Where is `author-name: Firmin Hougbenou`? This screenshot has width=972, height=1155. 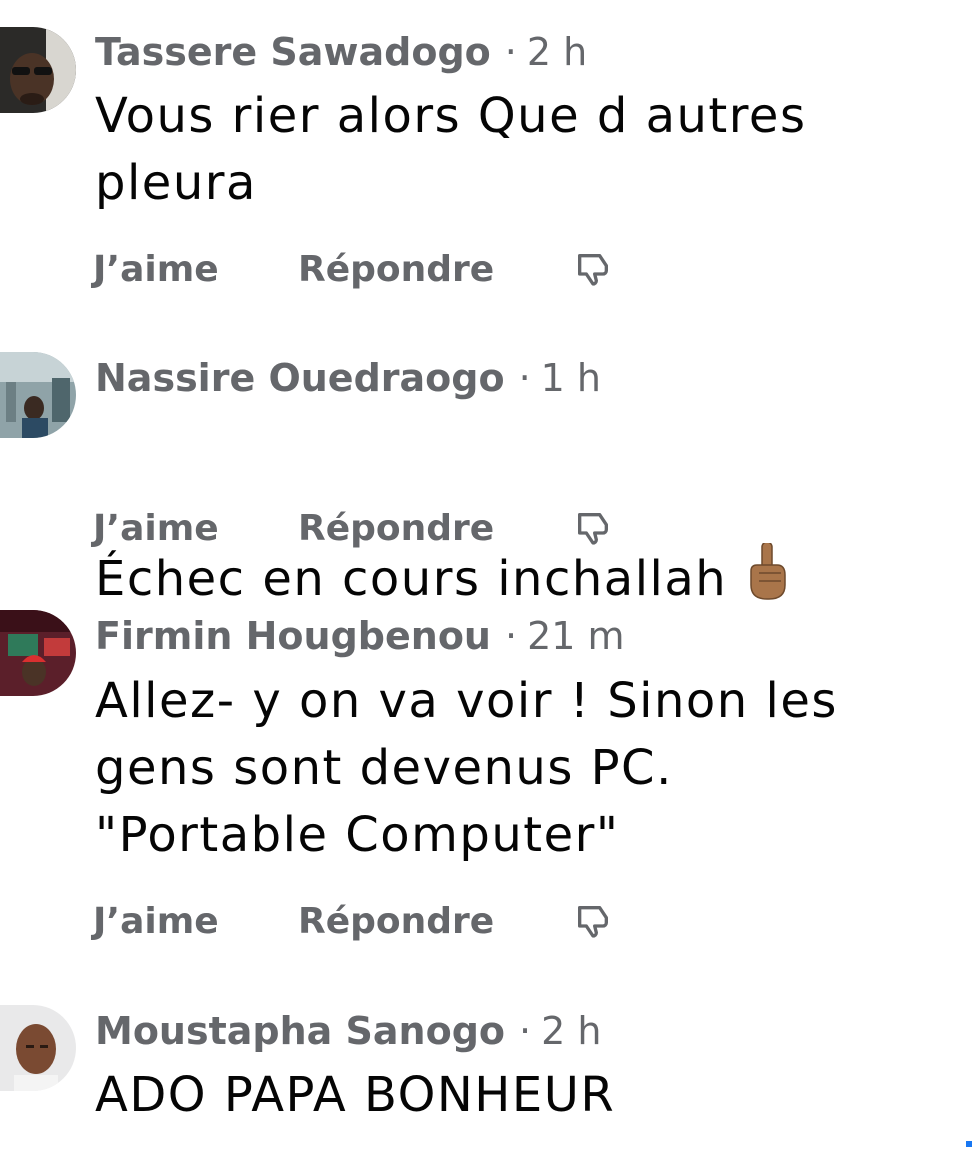 author-name: Firmin Hougbenou is located at coordinates (293, 636).